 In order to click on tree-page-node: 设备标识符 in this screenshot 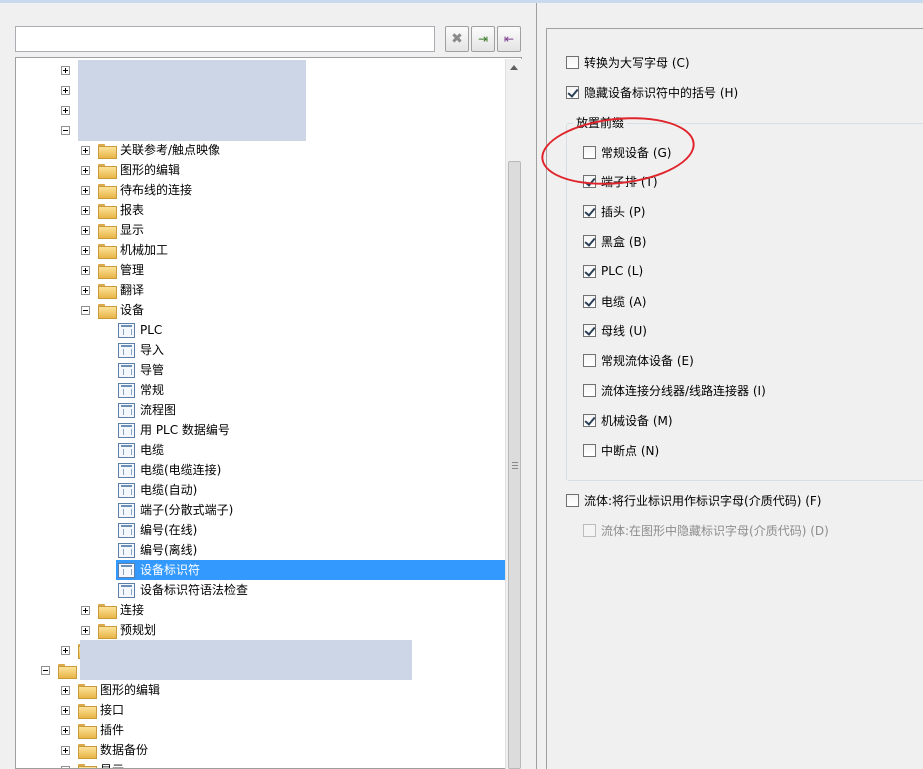, I will do `click(261, 570)`.